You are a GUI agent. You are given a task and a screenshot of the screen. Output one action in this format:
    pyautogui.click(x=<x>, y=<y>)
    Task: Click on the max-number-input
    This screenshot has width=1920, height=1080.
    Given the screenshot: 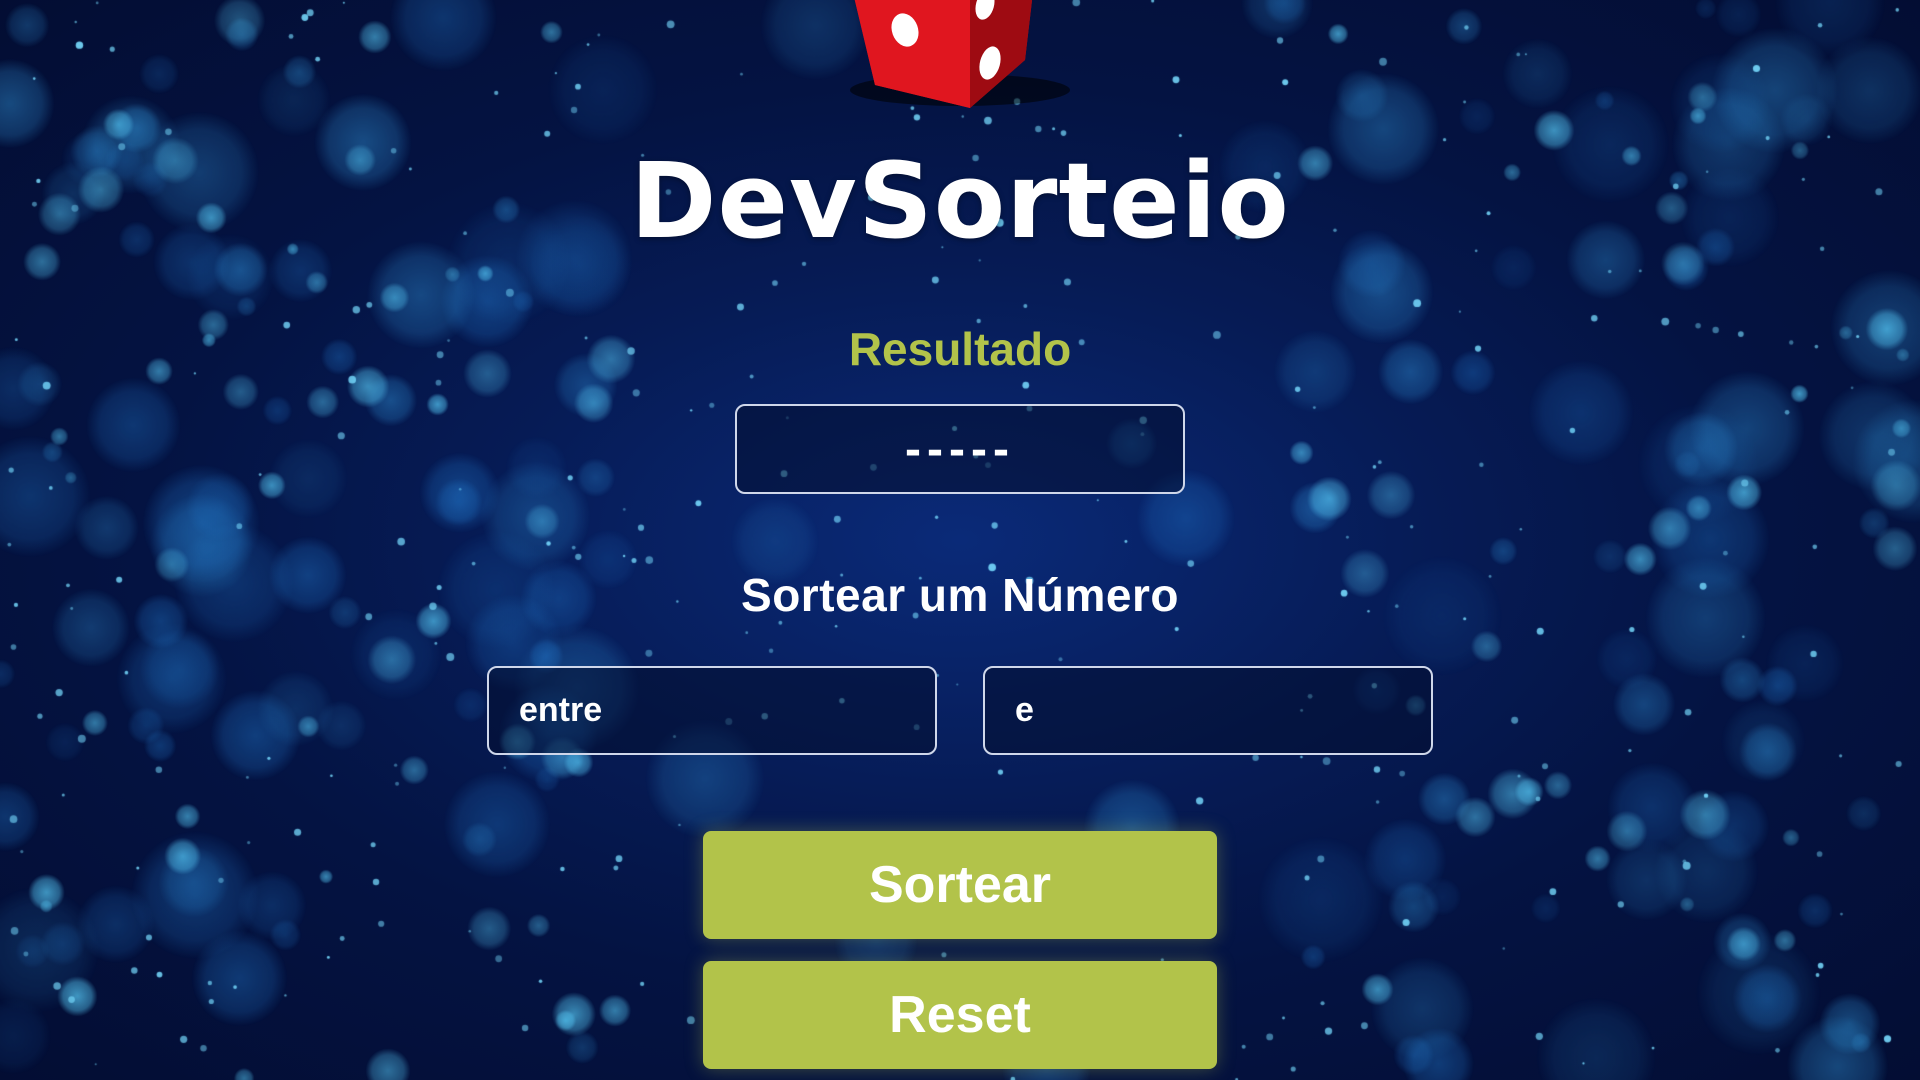 What is the action you would take?
    pyautogui.click(x=1208, y=710)
    